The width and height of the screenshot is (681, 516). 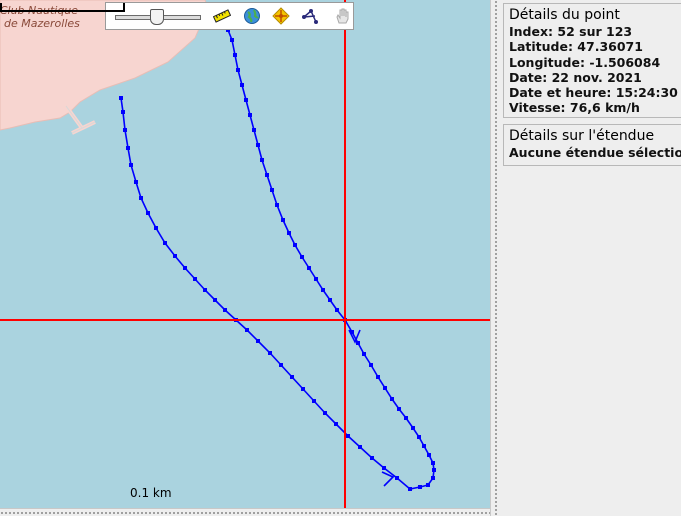 What do you see at coordinates (585, 62) in the screenshot?
I see `point-longitude: Longitude: -1.506084` at bounding box center [585, 62].